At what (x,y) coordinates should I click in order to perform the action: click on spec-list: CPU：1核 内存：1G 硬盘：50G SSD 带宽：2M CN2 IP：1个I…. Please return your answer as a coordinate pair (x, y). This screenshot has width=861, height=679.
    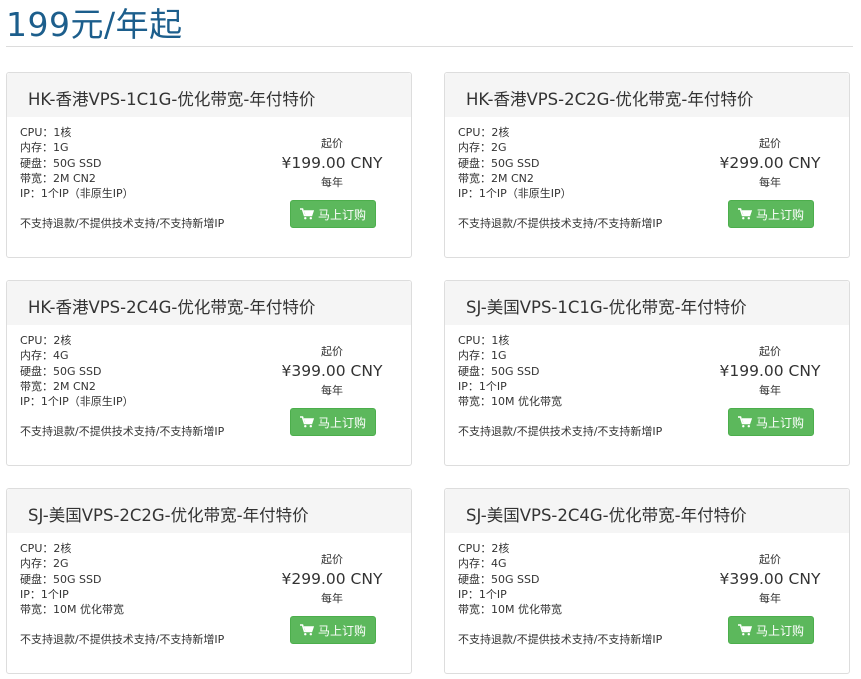
    Looking at the image, I should click on (77, 163).